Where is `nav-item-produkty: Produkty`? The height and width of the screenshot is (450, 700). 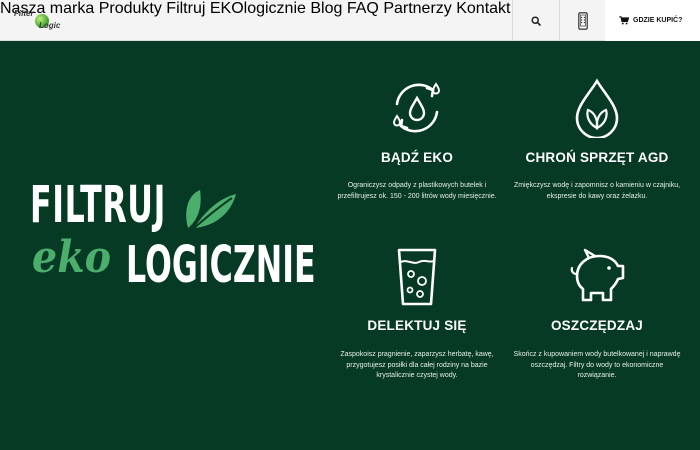 nav-item-produkty: Produkty is located at coordinates (130, 8).